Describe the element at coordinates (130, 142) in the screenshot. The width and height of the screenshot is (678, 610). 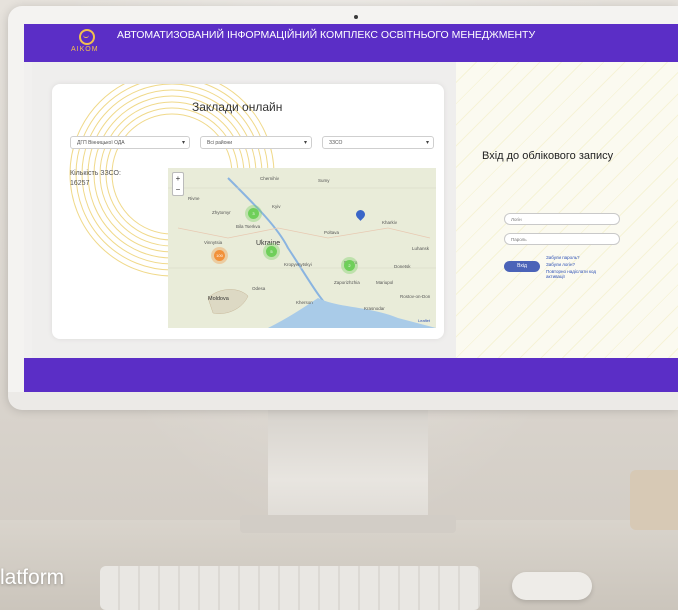
I see `region-select: ДГП Вінницької ОДА ▾` at that location.